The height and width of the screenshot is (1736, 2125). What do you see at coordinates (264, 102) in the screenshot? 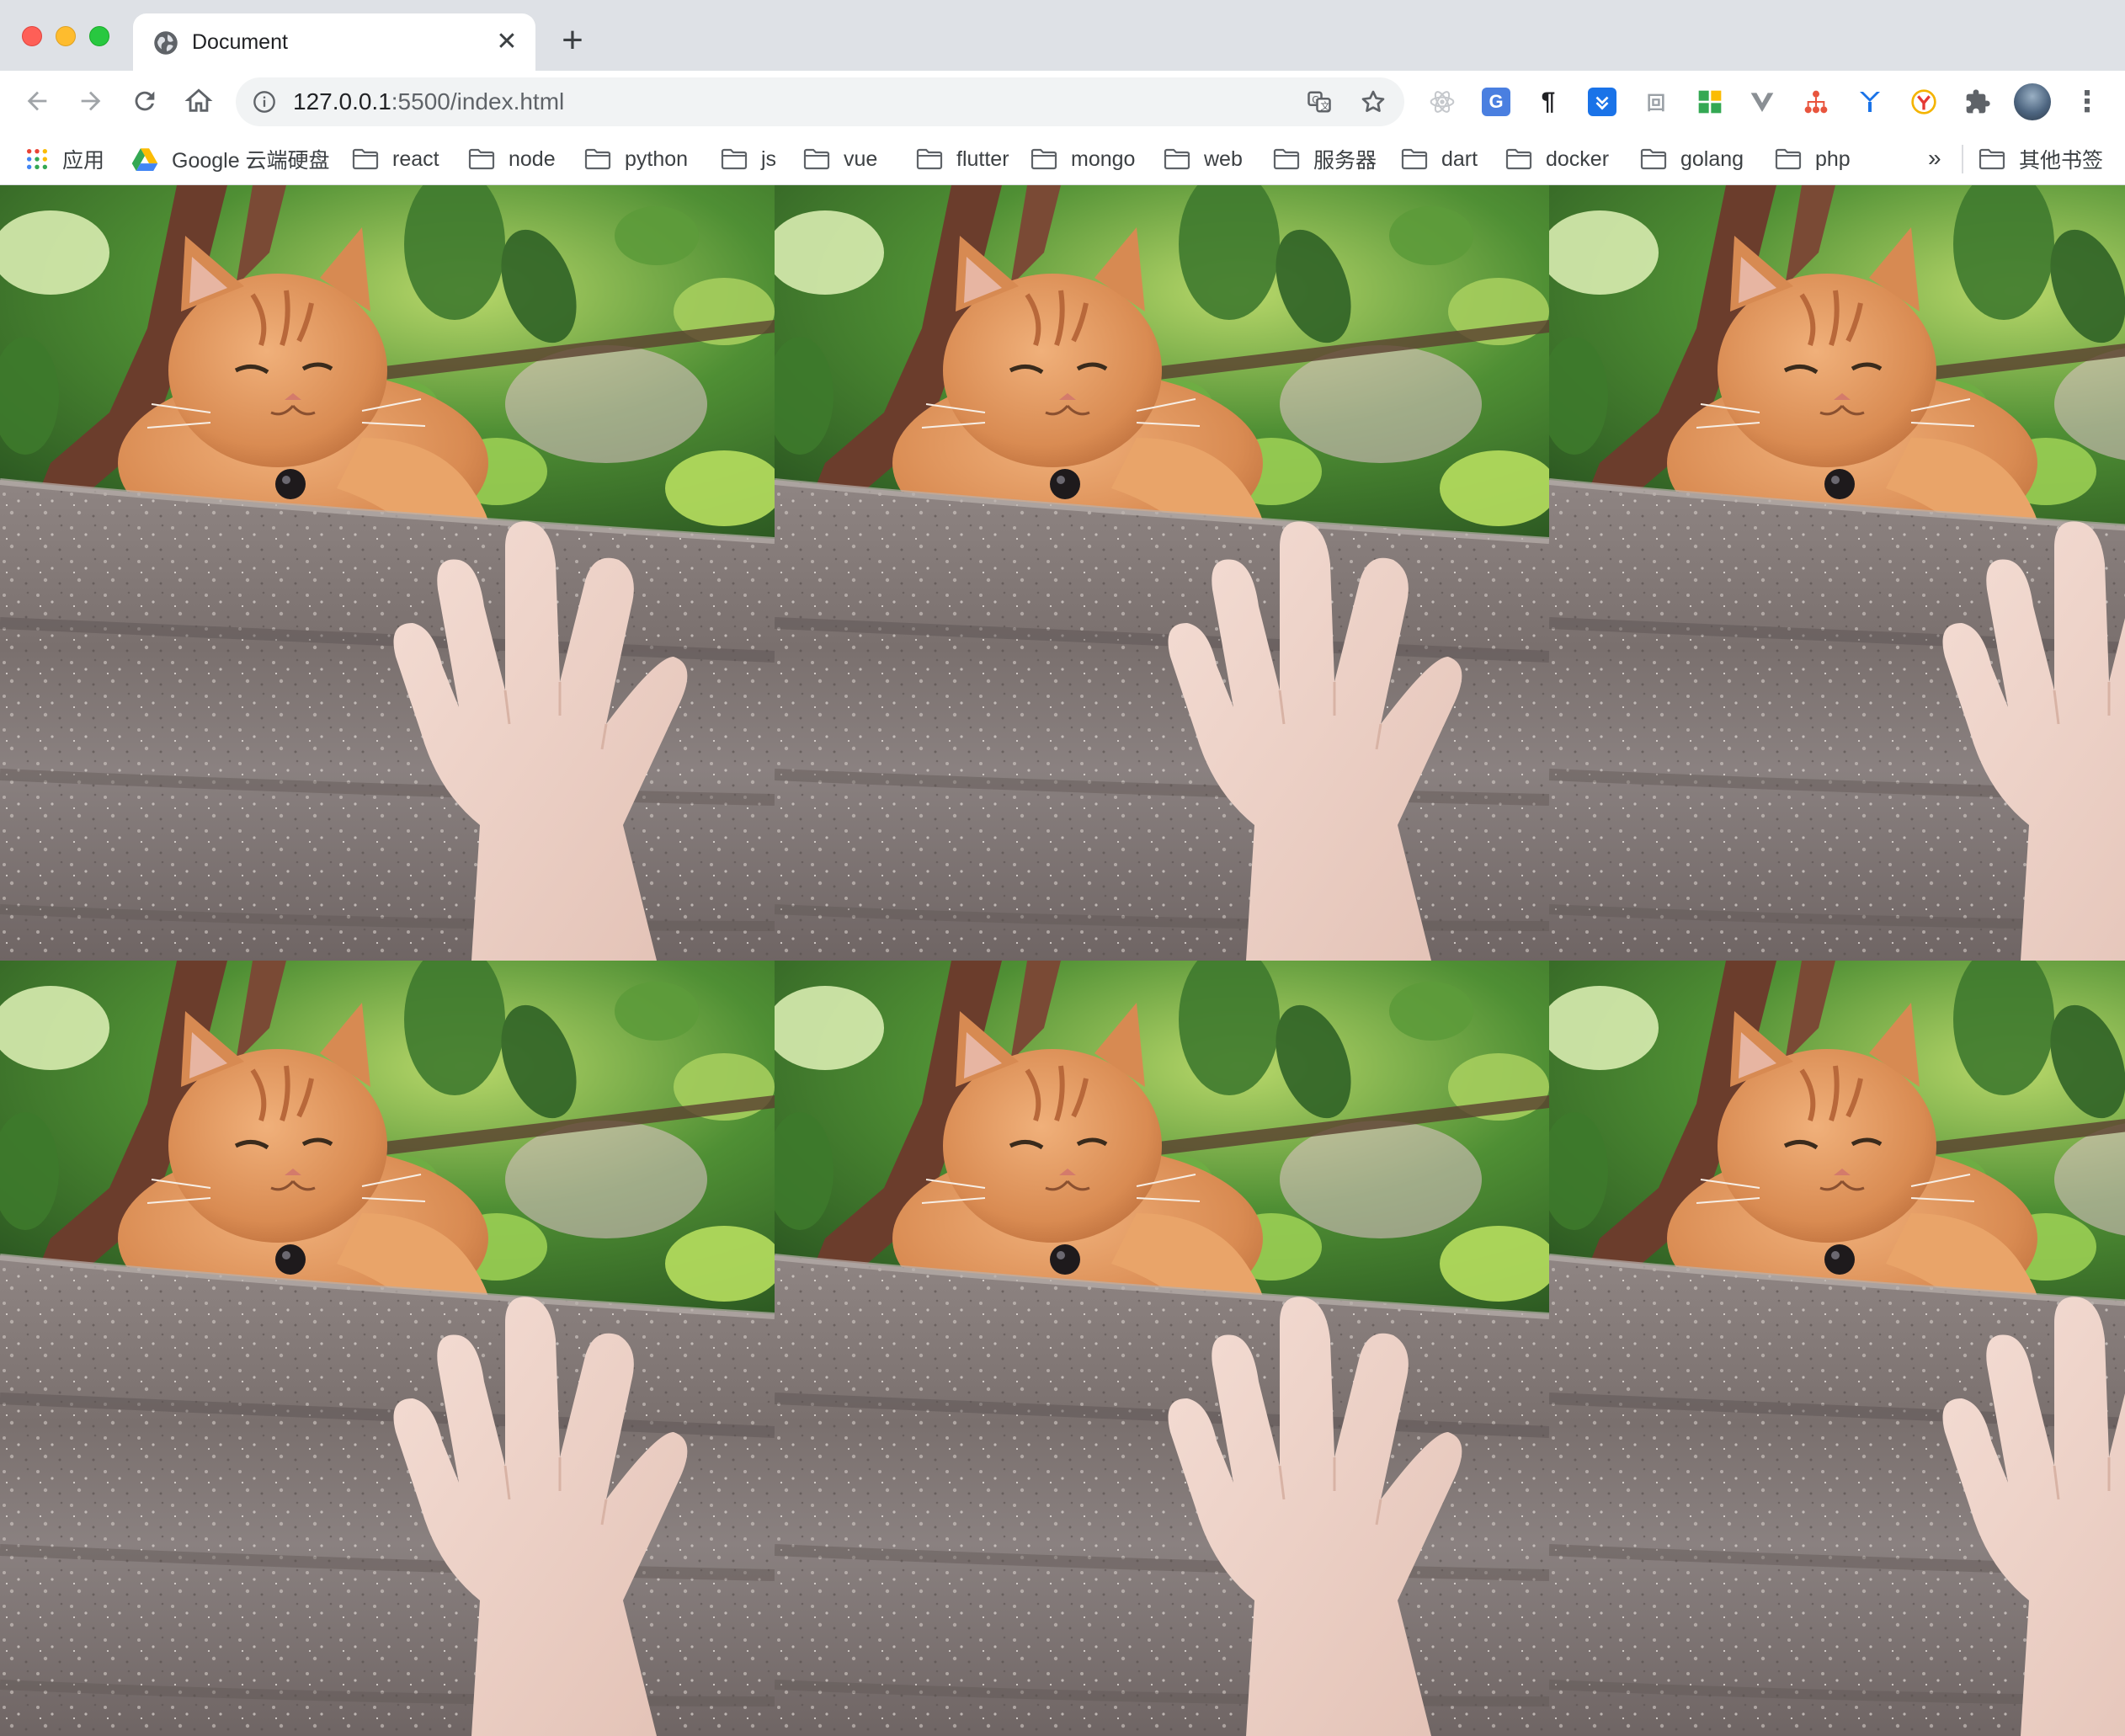
I see `site-info-icon` at bounding box center [264, 102].